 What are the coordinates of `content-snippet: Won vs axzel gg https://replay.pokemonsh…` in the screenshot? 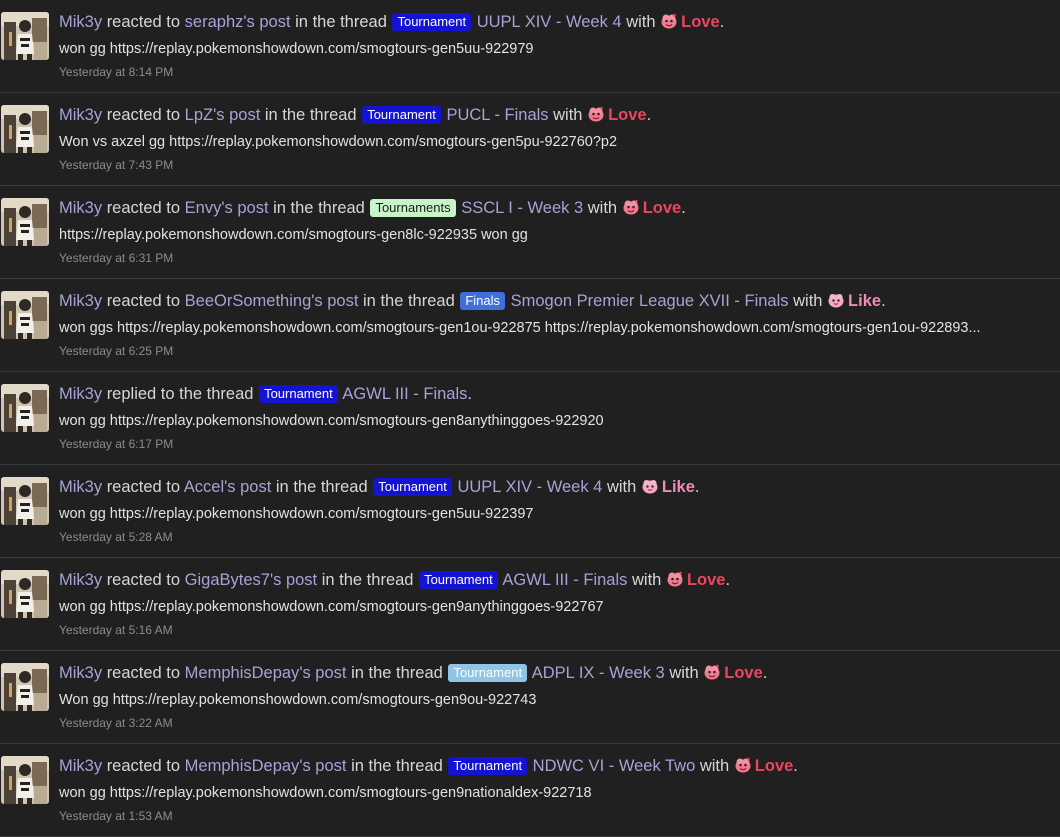 It's located at (554, 142).